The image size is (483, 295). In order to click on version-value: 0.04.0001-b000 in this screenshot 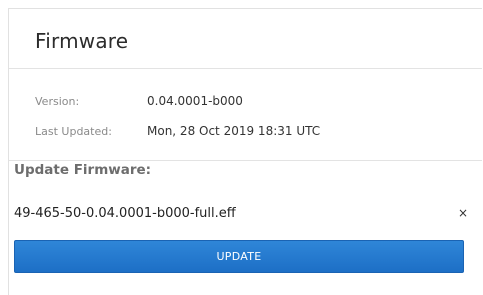, I will do `click(195, 101)`.